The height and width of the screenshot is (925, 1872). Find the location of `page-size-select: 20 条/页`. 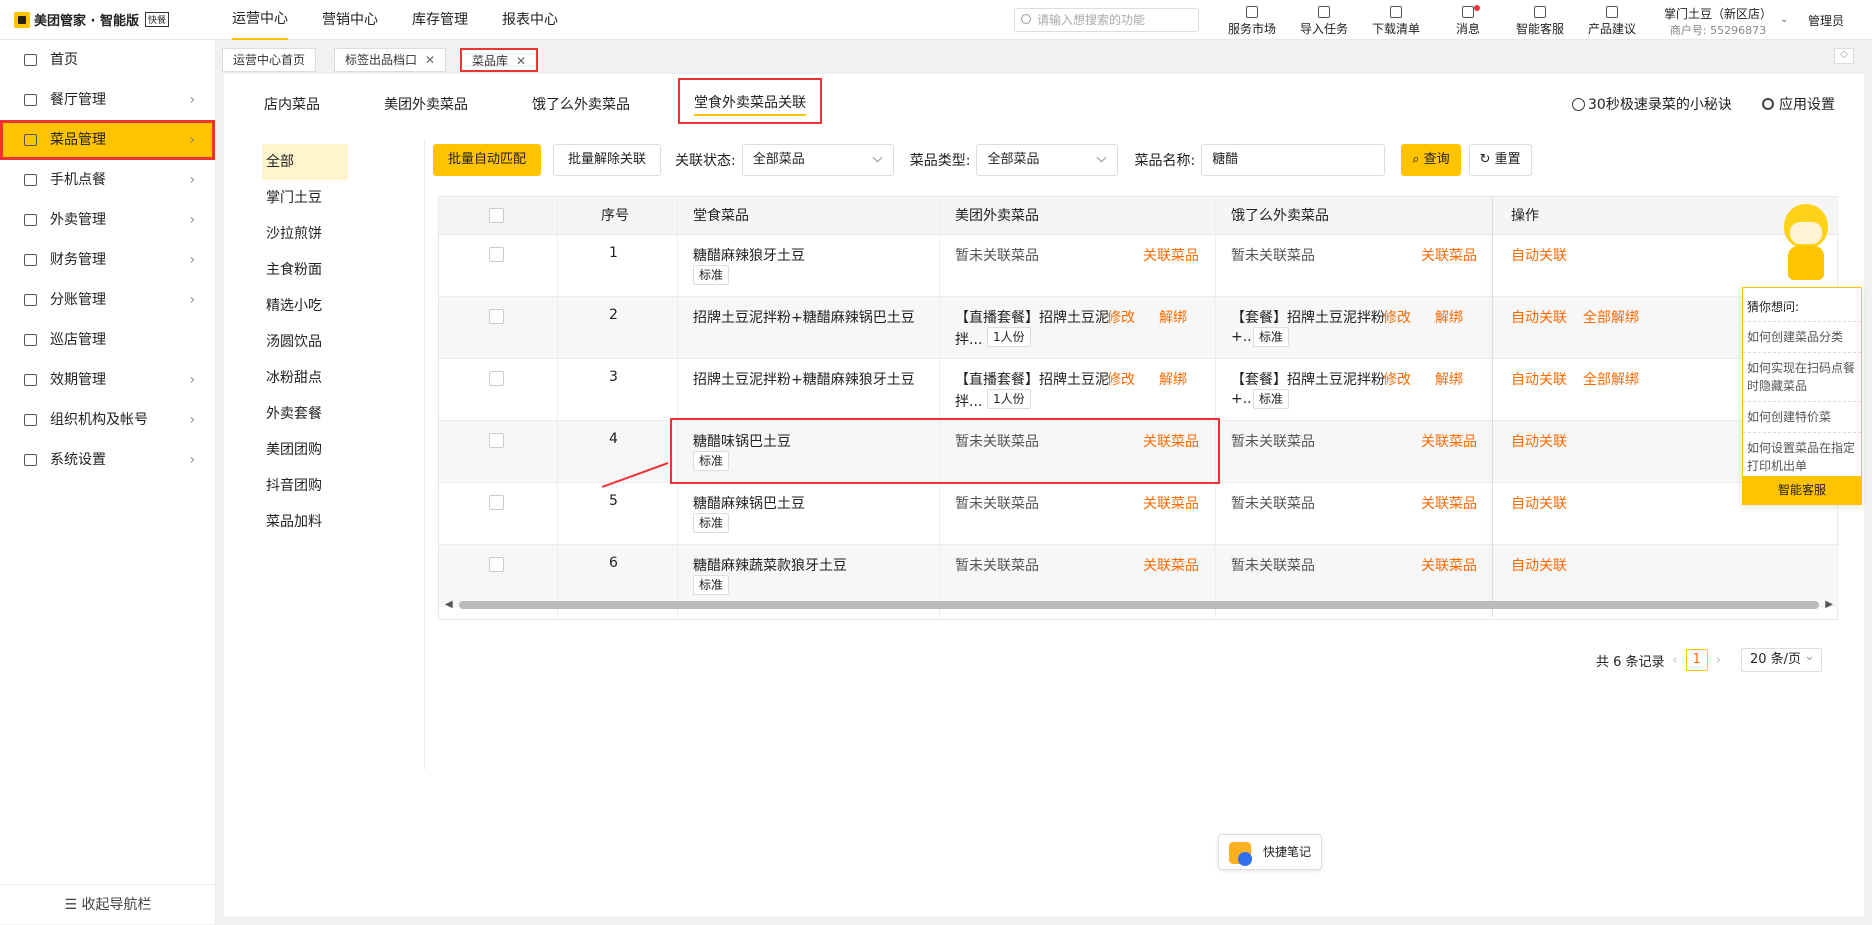

page-size-select: 20 条/页 is located at coordinates (1781, 659).